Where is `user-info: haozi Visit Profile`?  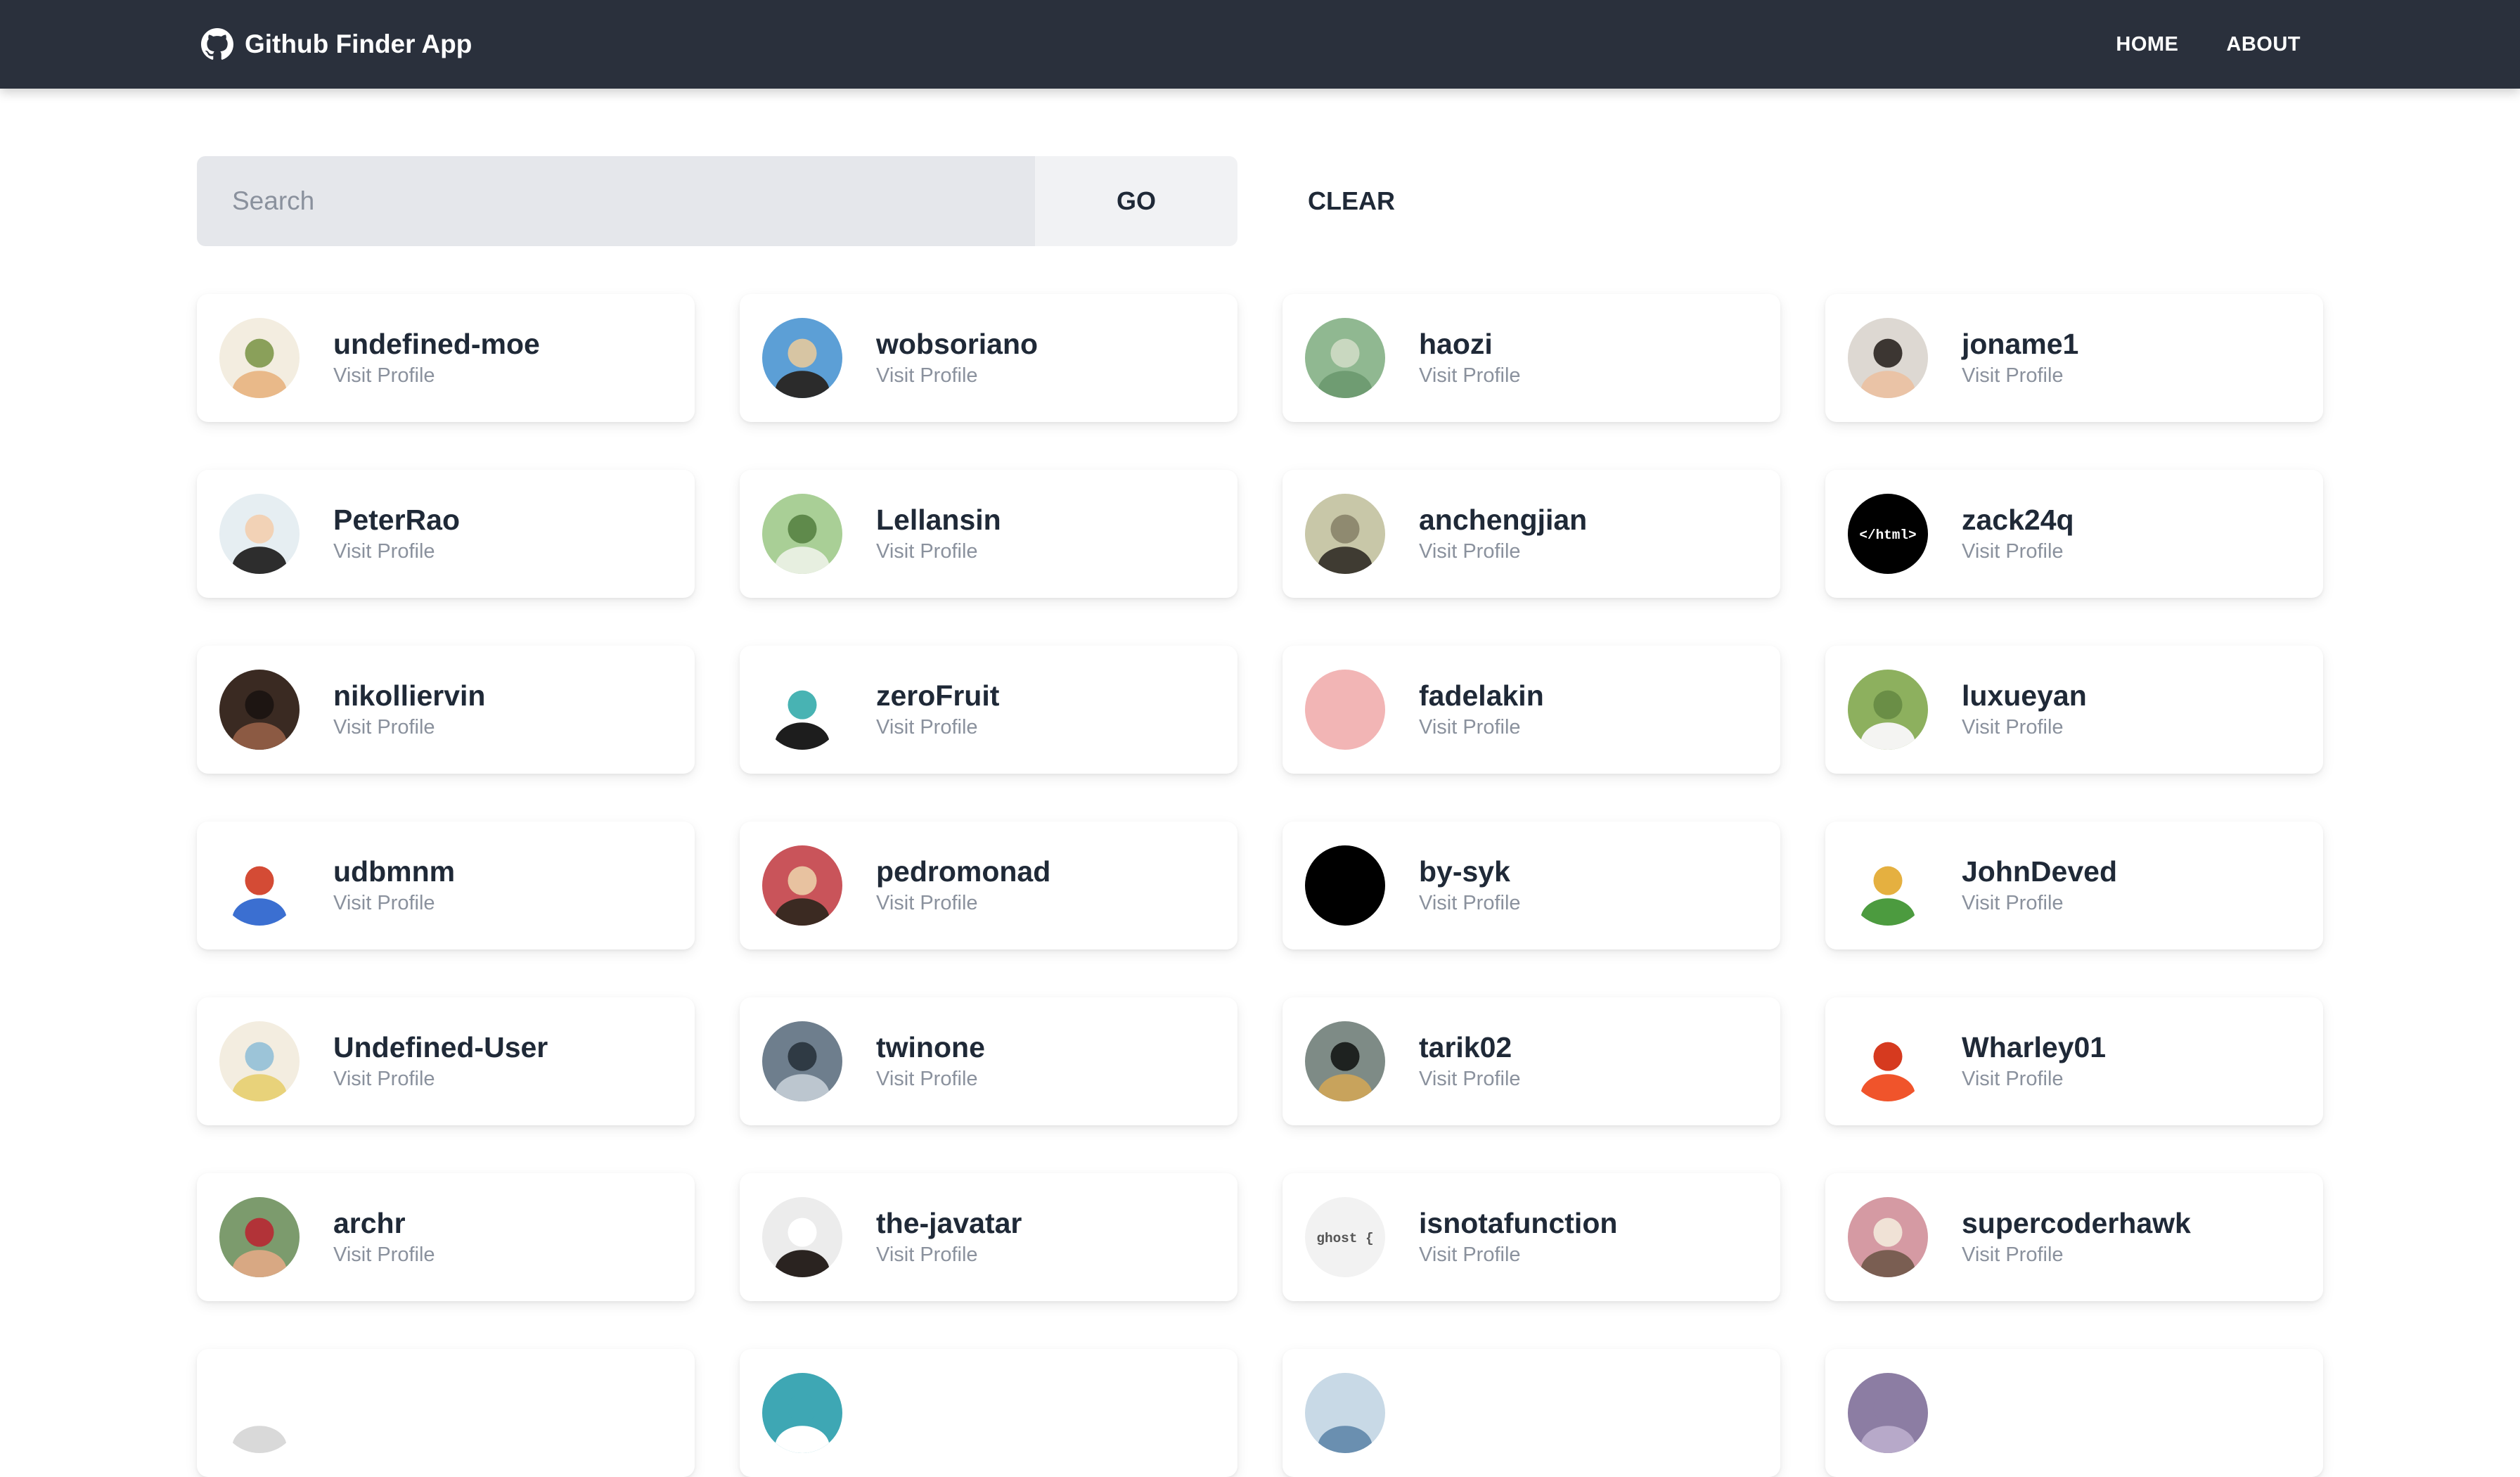
user-info: haozi Visit Profile is located at coordinates (1470, 358).